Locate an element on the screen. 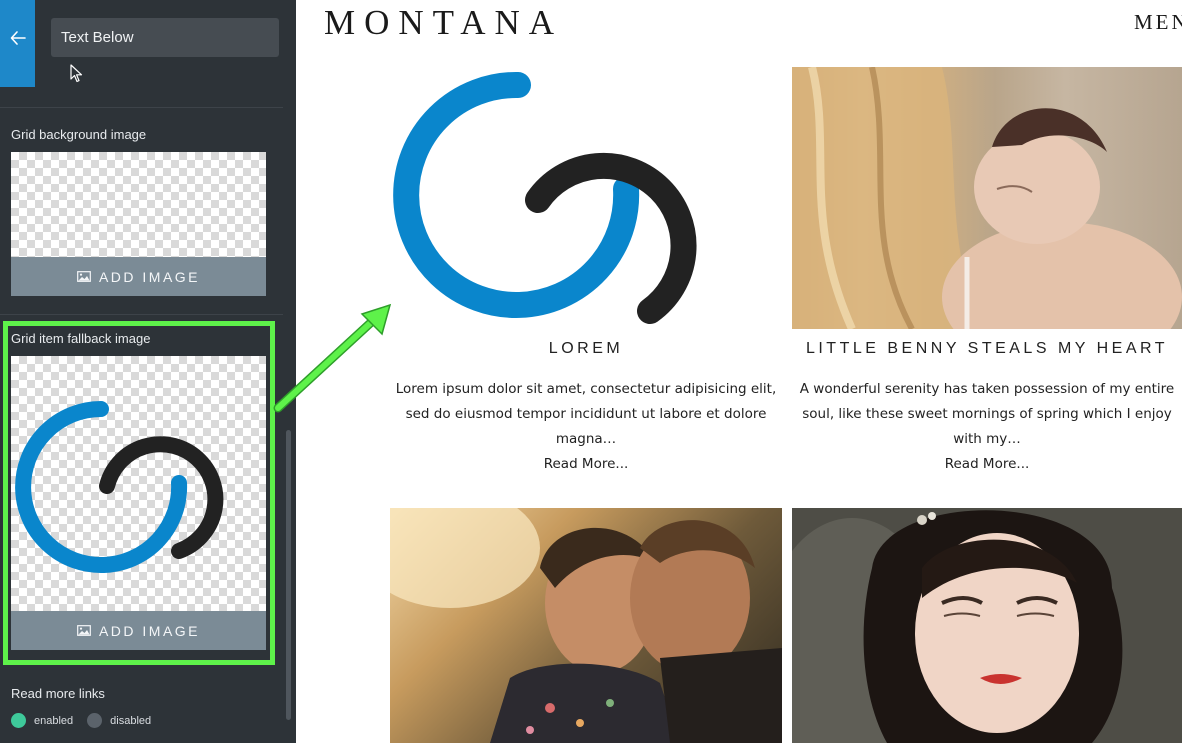 This screenshot has height=743, width=1182. sidebar-scrollbar is located at coordinates (288, 575).